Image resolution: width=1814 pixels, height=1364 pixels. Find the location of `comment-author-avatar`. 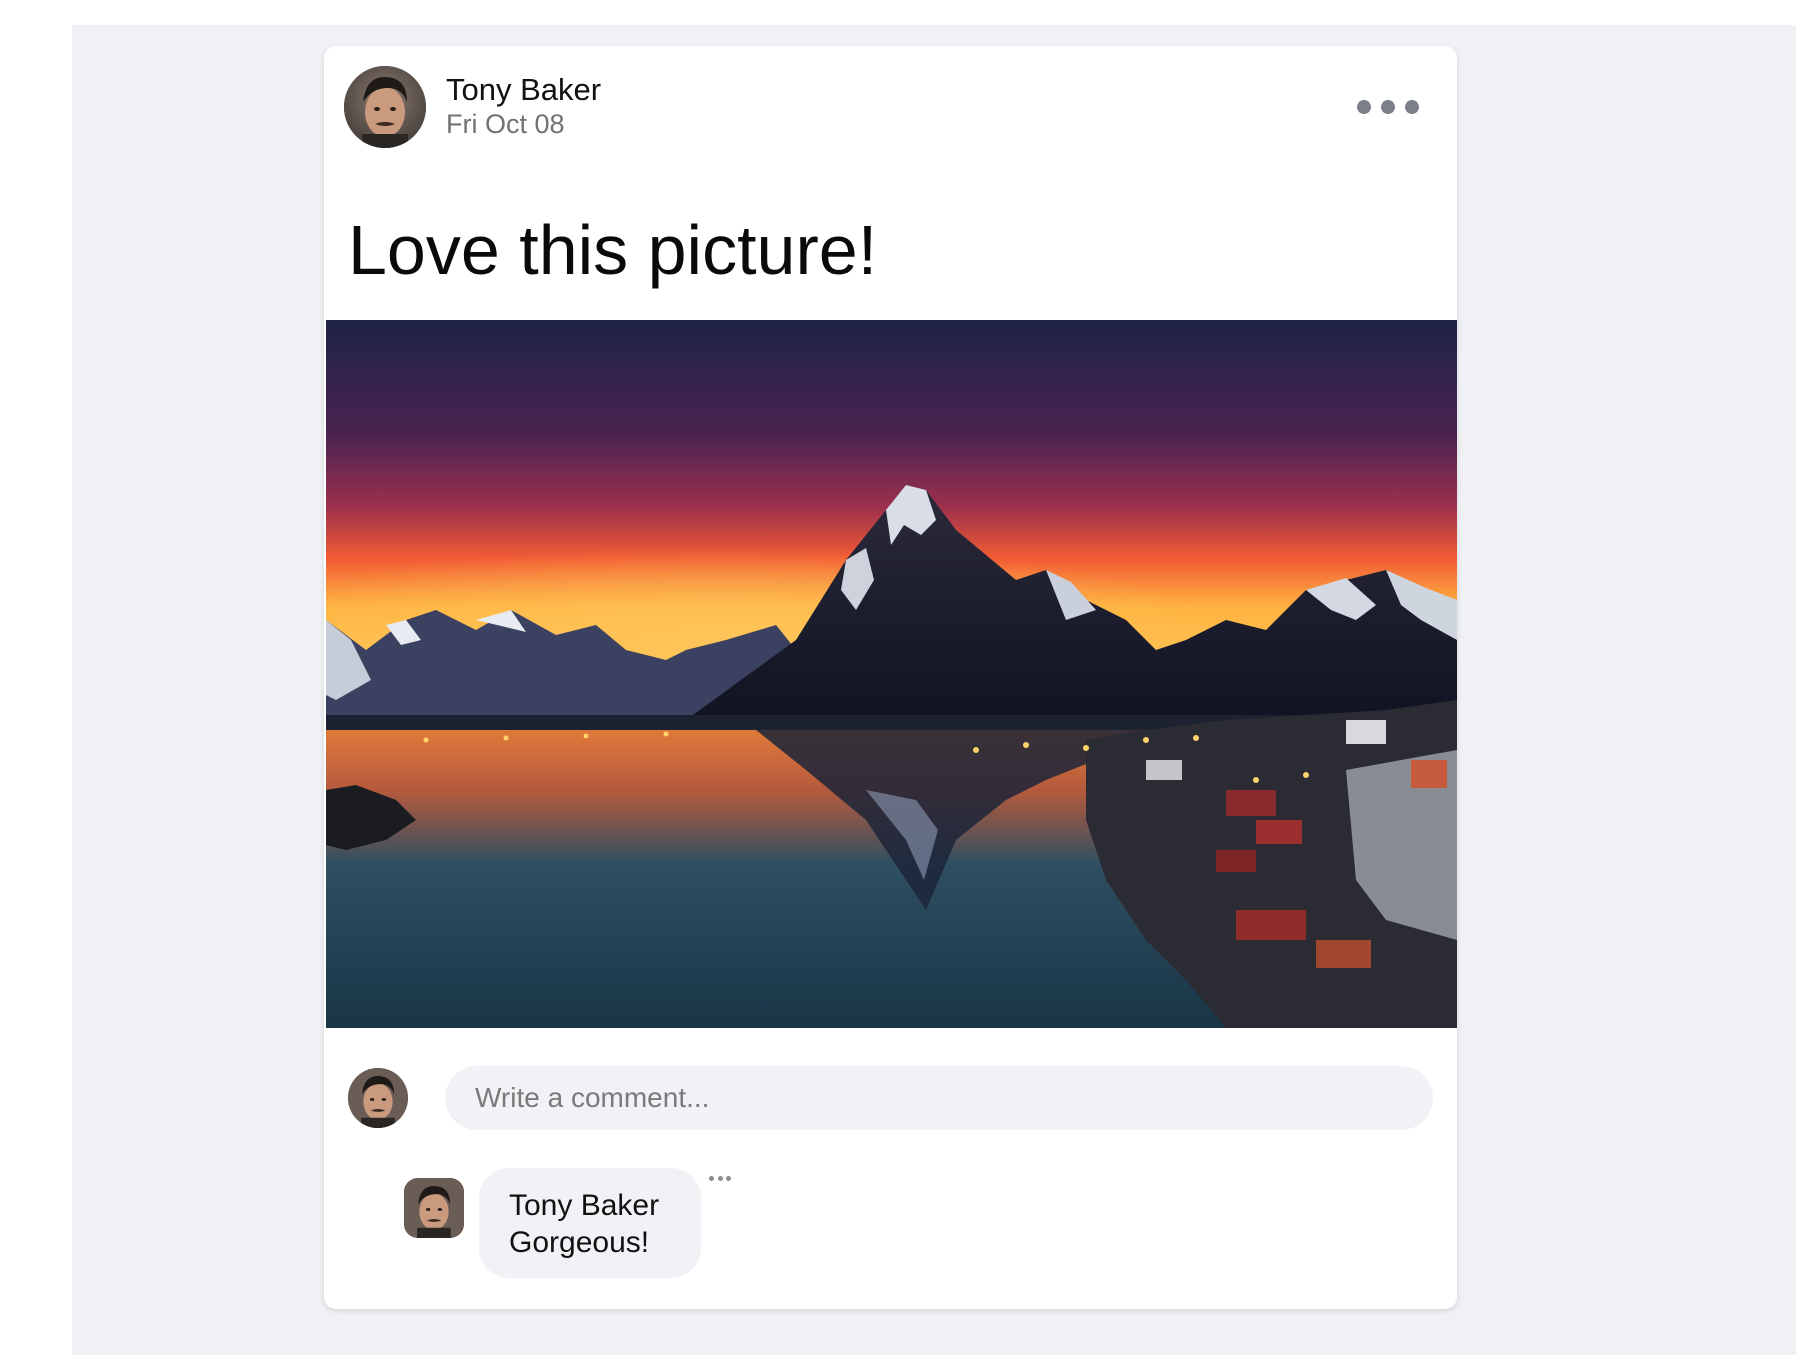

comment-author-avatar is located at coordinates (434, 1208).